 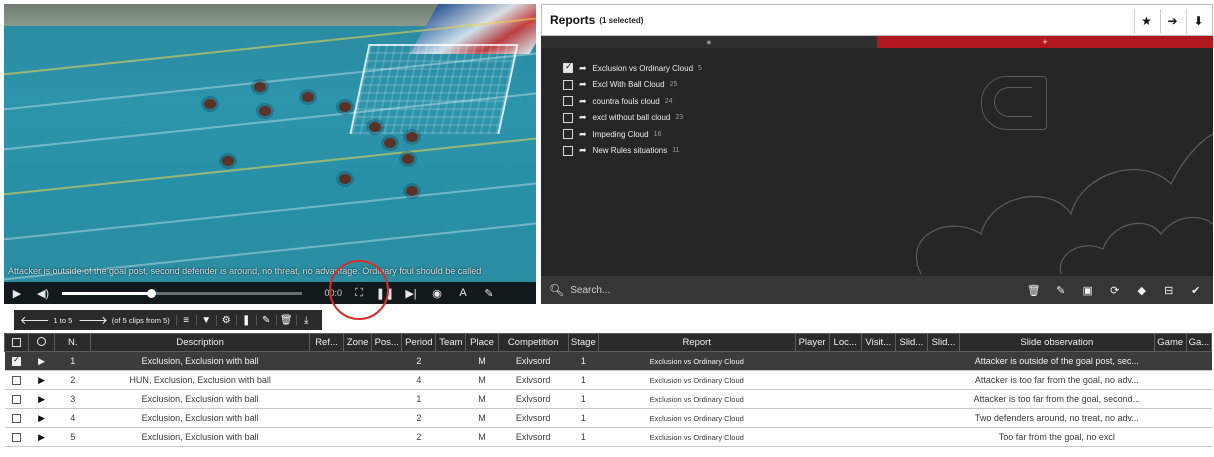 I want to click on column-header-player: Player, so click(x=812, y=342).